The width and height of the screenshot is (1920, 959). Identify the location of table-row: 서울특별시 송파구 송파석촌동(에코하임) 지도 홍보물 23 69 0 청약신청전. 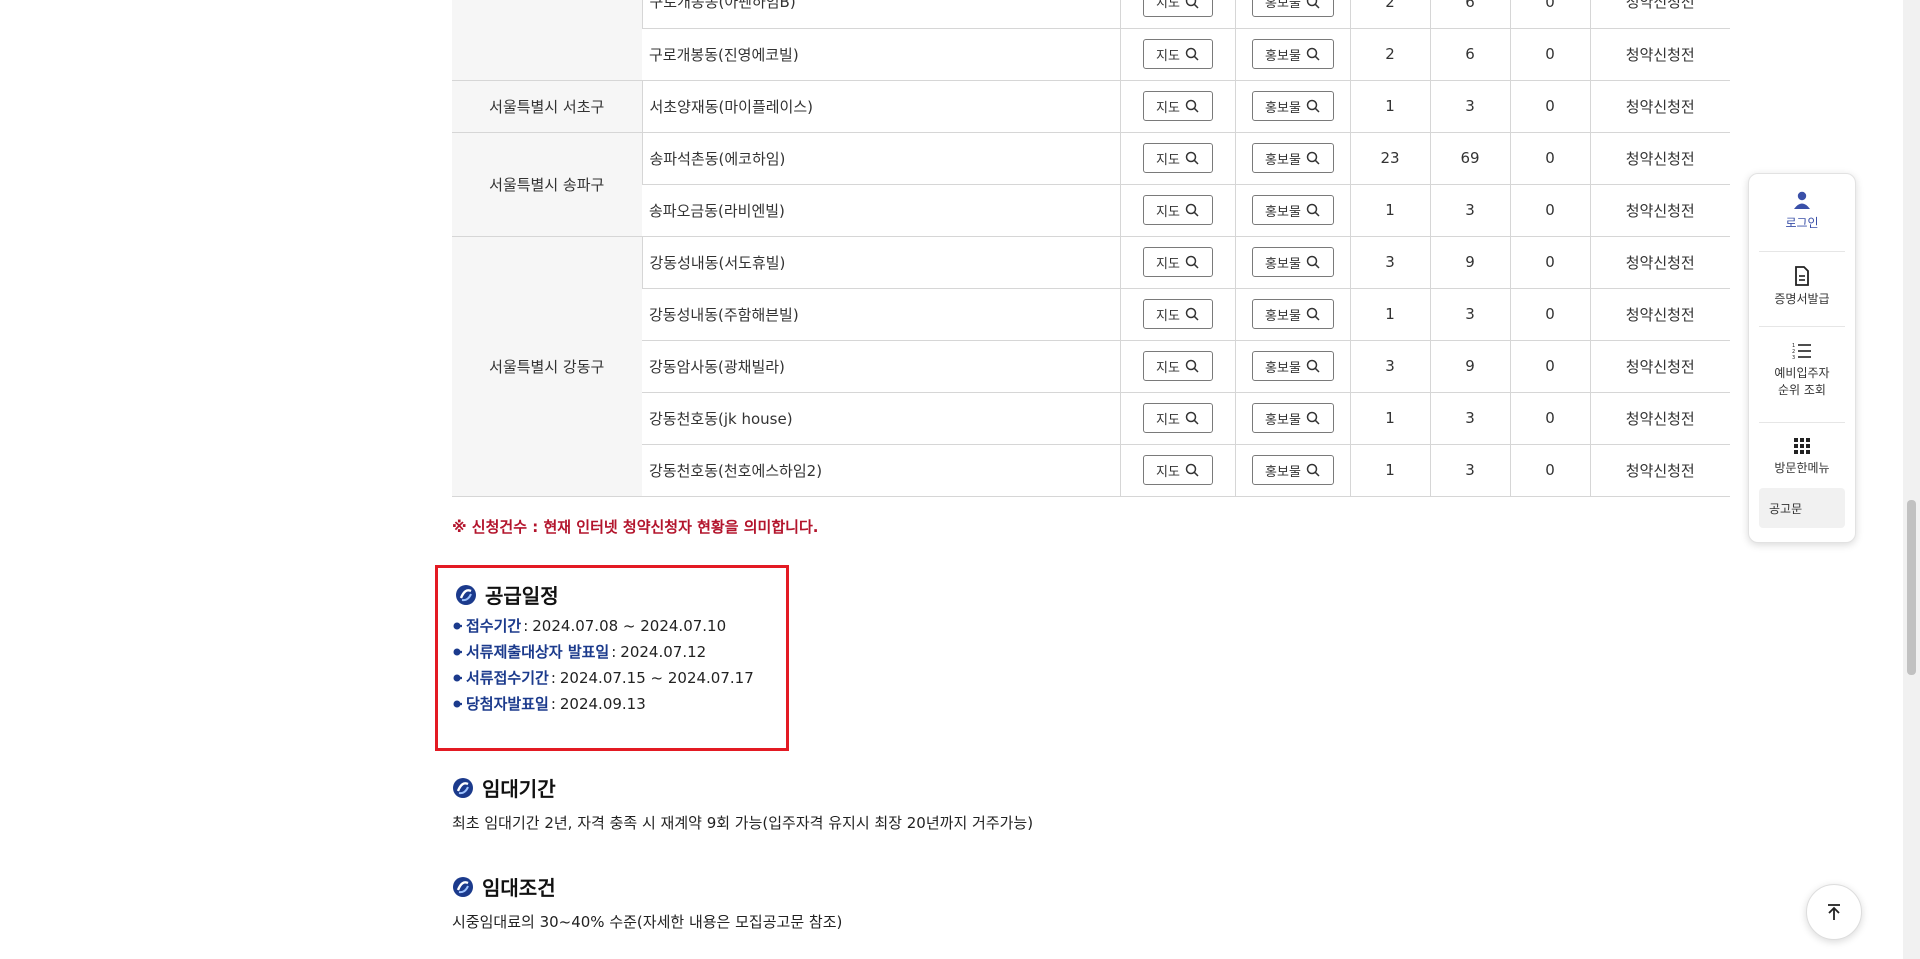
(1091, 184).